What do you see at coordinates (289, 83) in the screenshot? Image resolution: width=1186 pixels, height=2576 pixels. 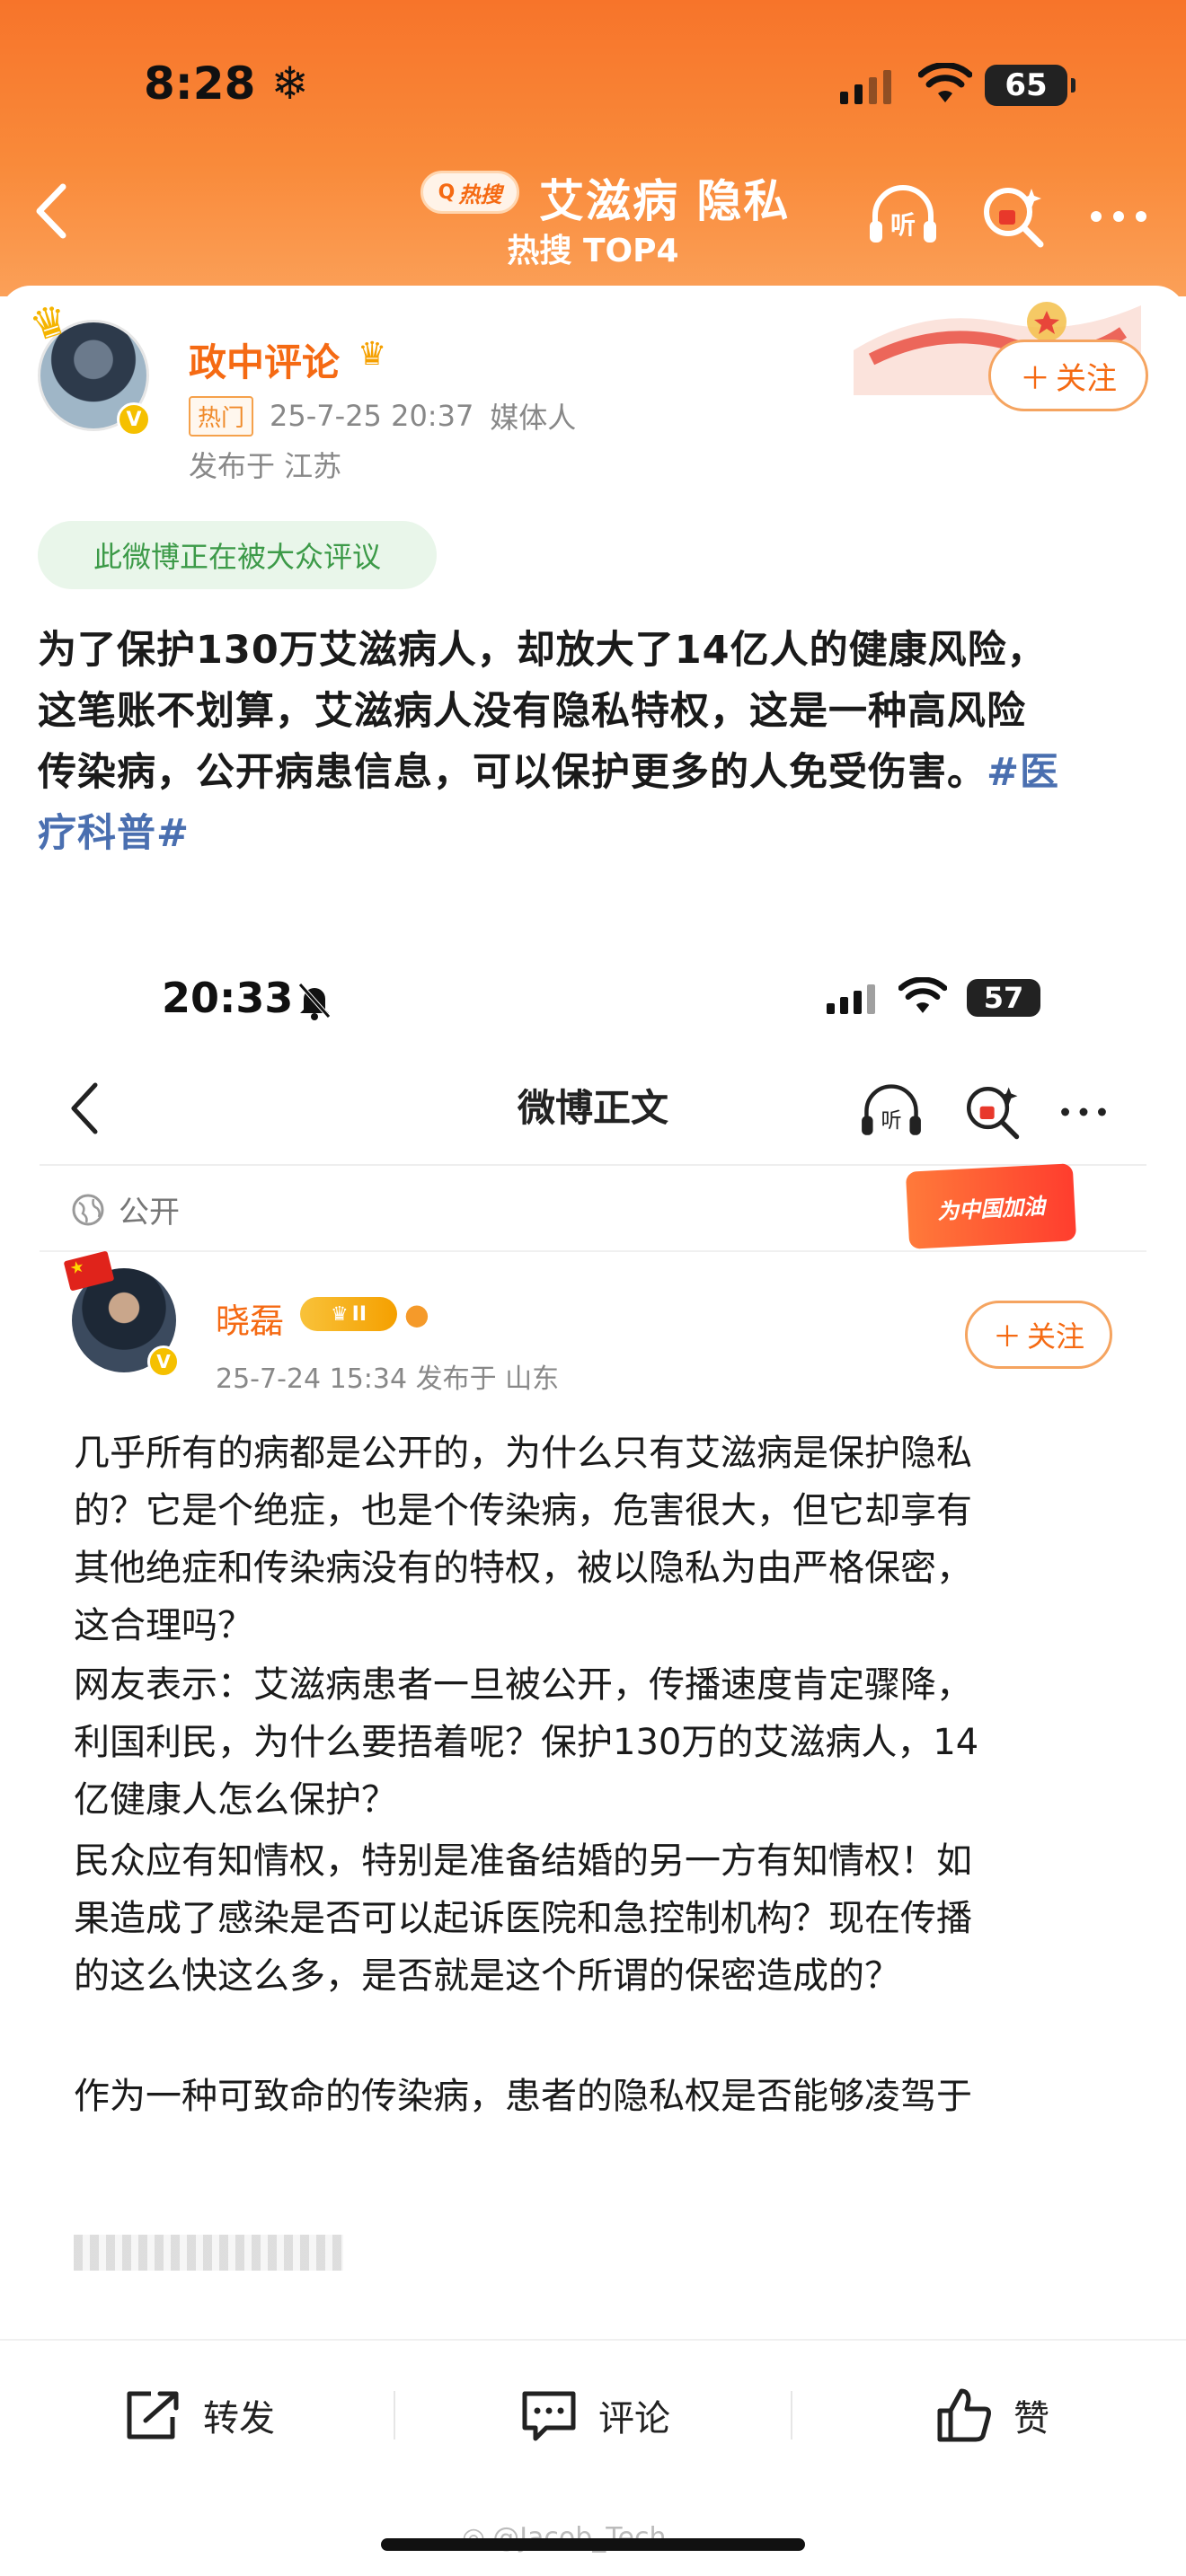 I see `snowflake-icon: ❄` at bounding box center [289, 83].